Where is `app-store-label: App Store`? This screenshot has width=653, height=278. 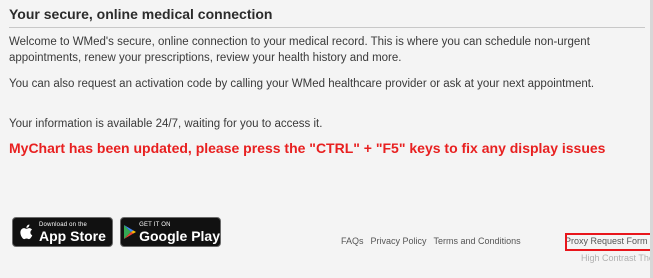
app-store-label: App Store is located at coordinates (72, 235).